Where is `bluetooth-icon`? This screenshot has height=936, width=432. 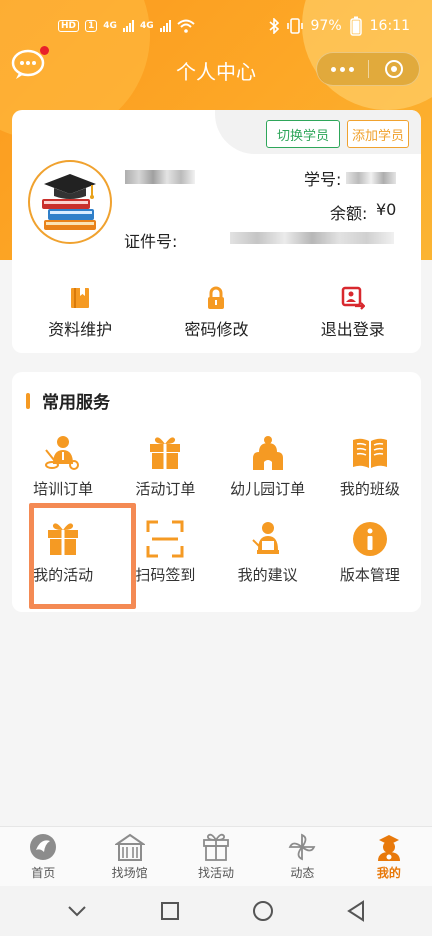
bluetooth-icon is located at coordinates (273, 26).